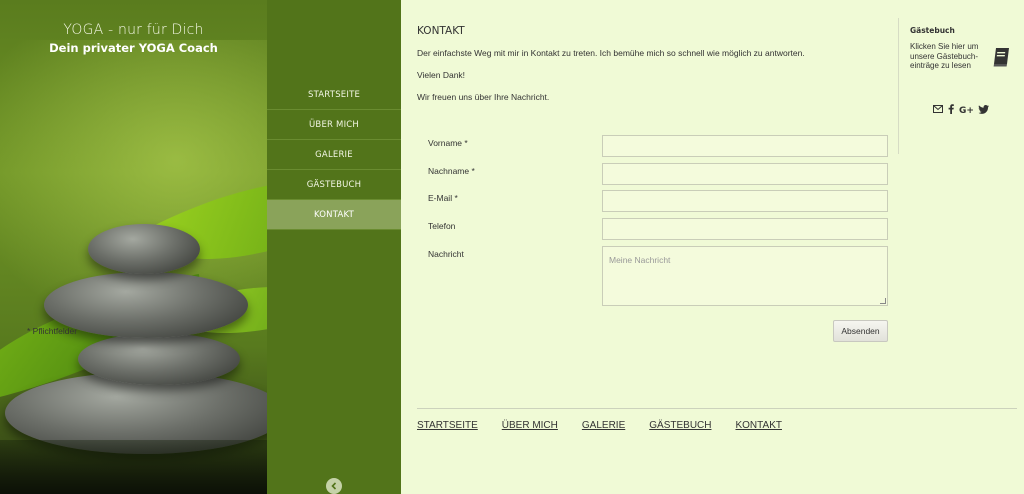 This screenshot has height=494, width=1024. Describe the element at coordinates (334, 155) in the screenshot. I see `nav-item-galerie: GALERIE` at that location.